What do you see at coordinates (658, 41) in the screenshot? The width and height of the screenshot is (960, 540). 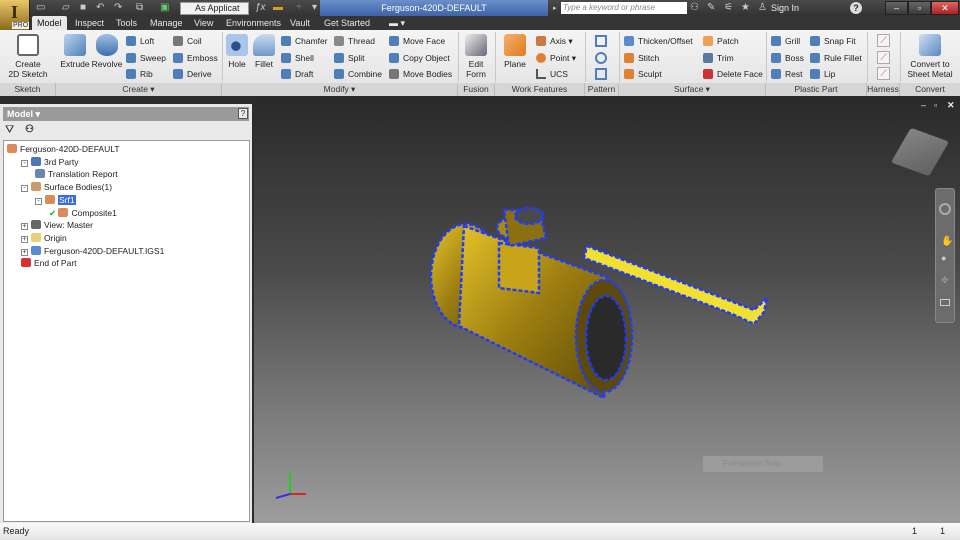 I see `thicken-offset-button: Thicken/Offset` at bounding box center [658, 41].